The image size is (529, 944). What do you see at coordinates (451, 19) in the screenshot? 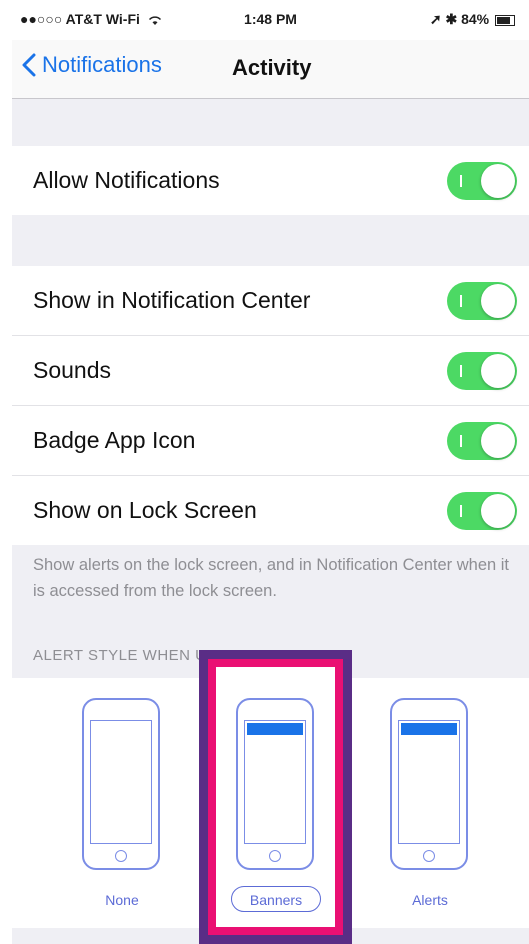
I see `bluetooth-icon: ✱` at bounding box center [451, 19].